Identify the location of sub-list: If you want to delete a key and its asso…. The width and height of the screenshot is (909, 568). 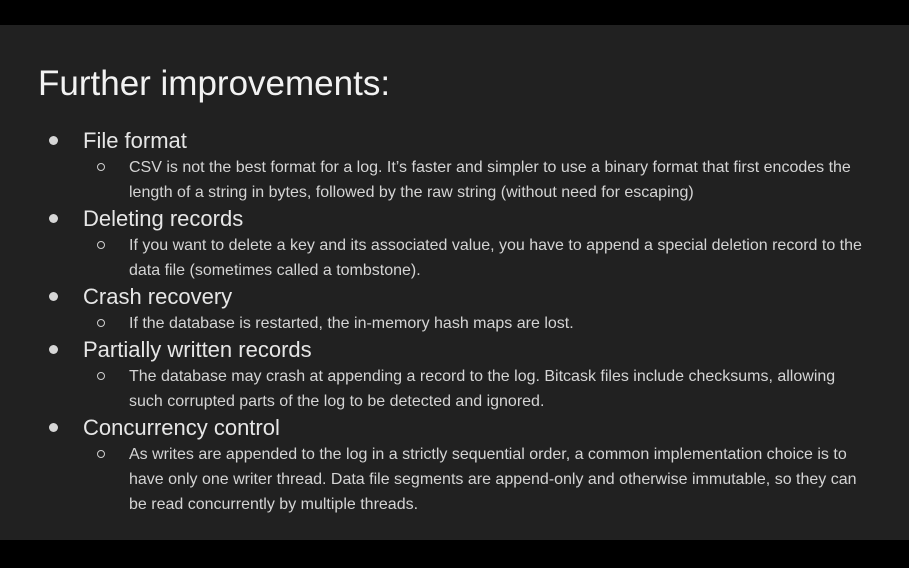
(454, 258).